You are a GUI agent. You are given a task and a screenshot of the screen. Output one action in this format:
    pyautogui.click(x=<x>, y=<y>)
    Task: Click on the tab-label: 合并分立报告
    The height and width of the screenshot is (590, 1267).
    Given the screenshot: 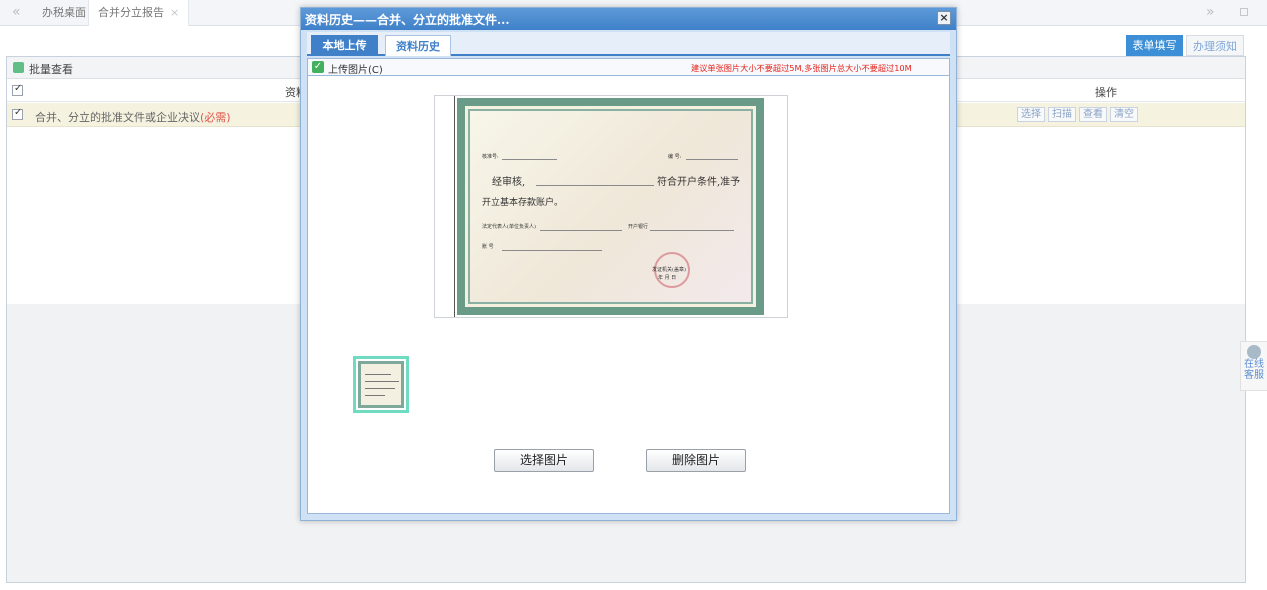 What is the action you would take?
    pyautogui.click(x=131, y=12)
    